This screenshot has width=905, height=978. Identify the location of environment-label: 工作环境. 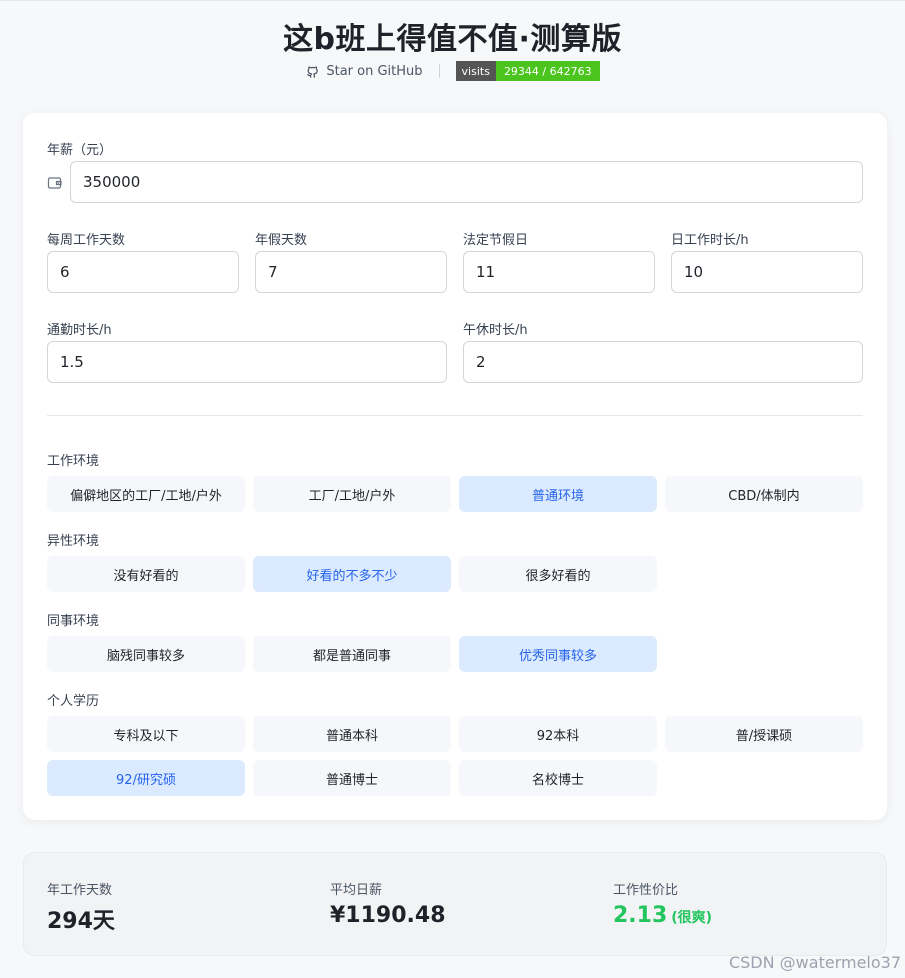
(73, 461).